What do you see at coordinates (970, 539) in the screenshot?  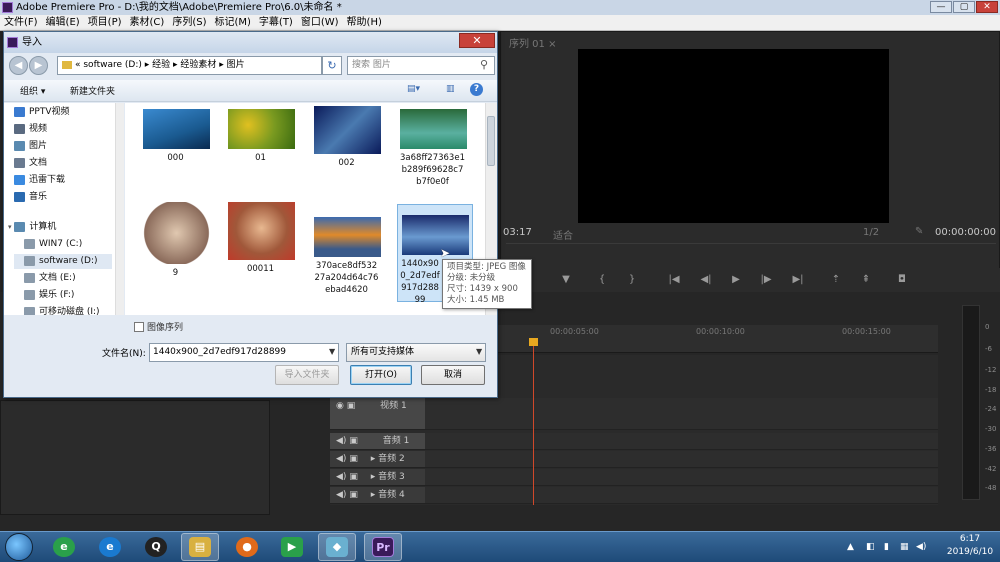 I see `clock-time: 6:17` at bounding box center [970, 539].